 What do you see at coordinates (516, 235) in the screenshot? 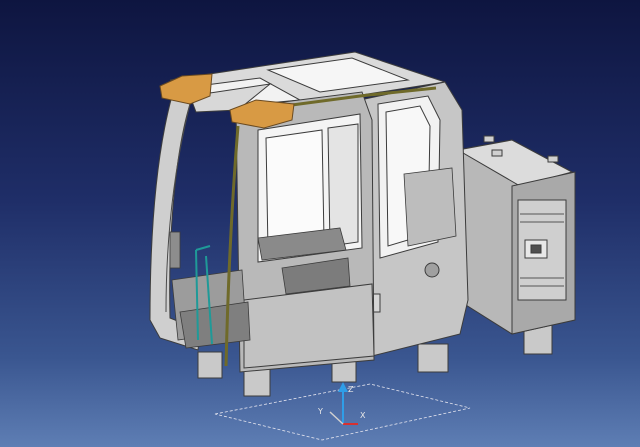
I see `rear-hood` at bounding box center [516, 235].